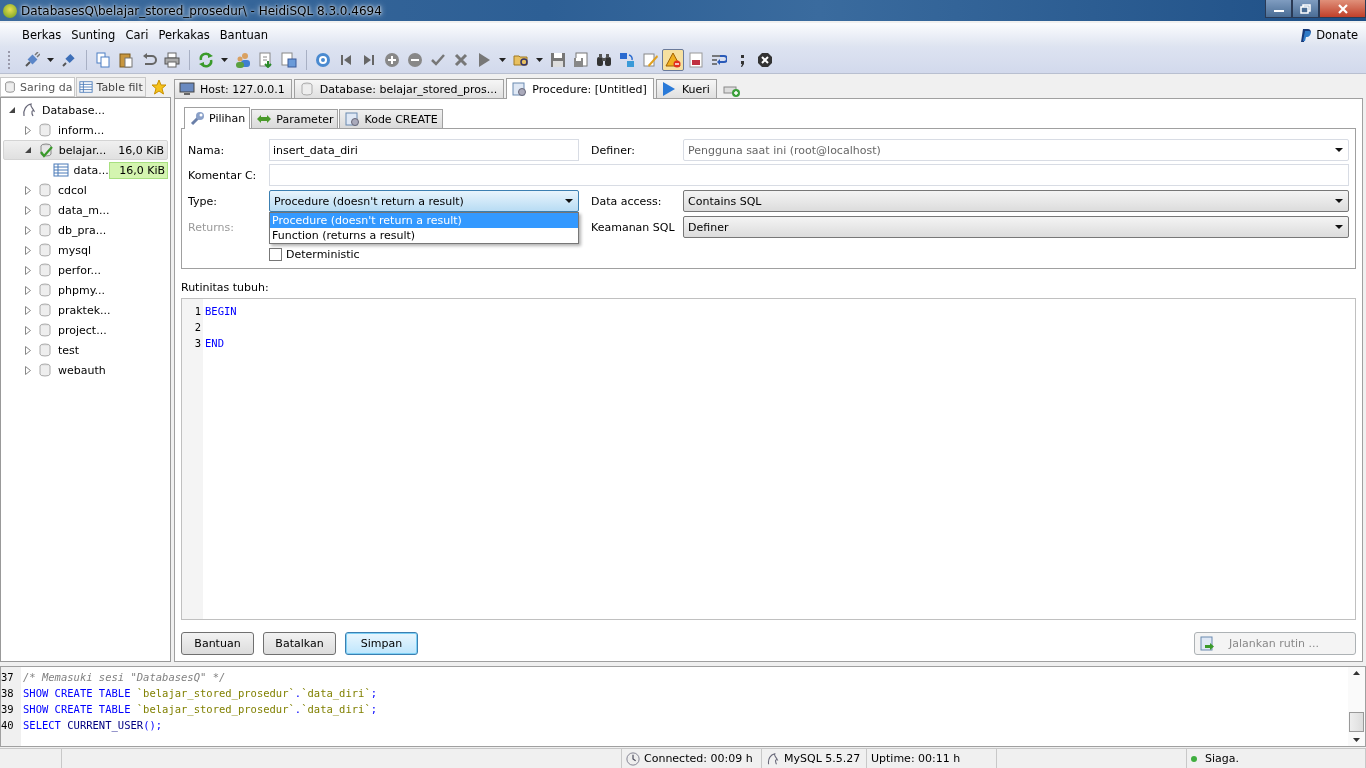 The image size is (1366, 768). What do you see at coordinates (698, 758) in the screenshot?
I see `status-text: Connected: 00:09 h` at bounding box center [698, 758].